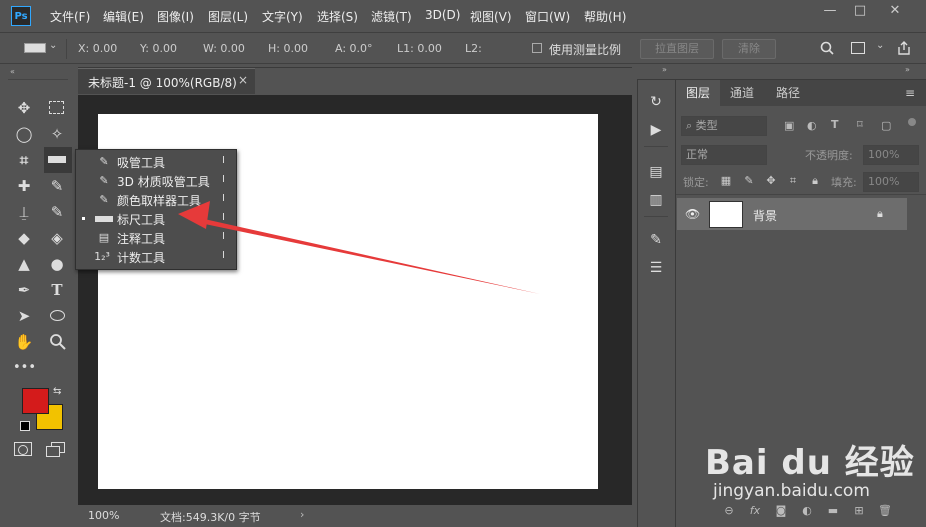 Image resolution: width=926 pixels, height=527 pixels. What do you see at coordinates (656, 240) in the screenshot?
I see `brush-settings-icon: ✎` at bounding box center [656, 240].